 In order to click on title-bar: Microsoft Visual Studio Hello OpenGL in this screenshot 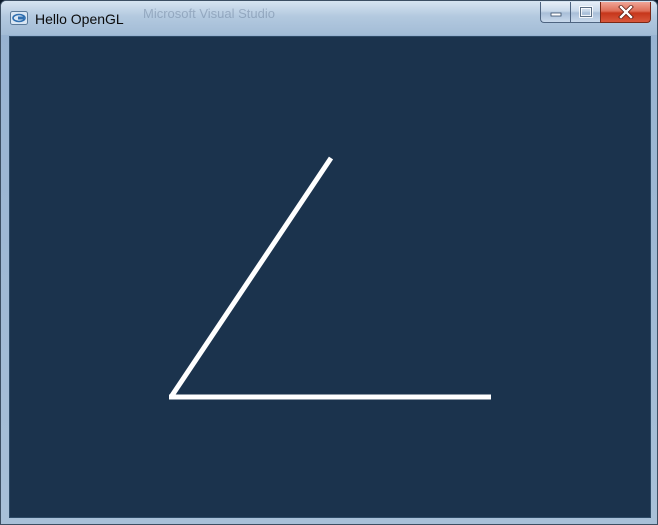, I will do `click(329, 18)`.